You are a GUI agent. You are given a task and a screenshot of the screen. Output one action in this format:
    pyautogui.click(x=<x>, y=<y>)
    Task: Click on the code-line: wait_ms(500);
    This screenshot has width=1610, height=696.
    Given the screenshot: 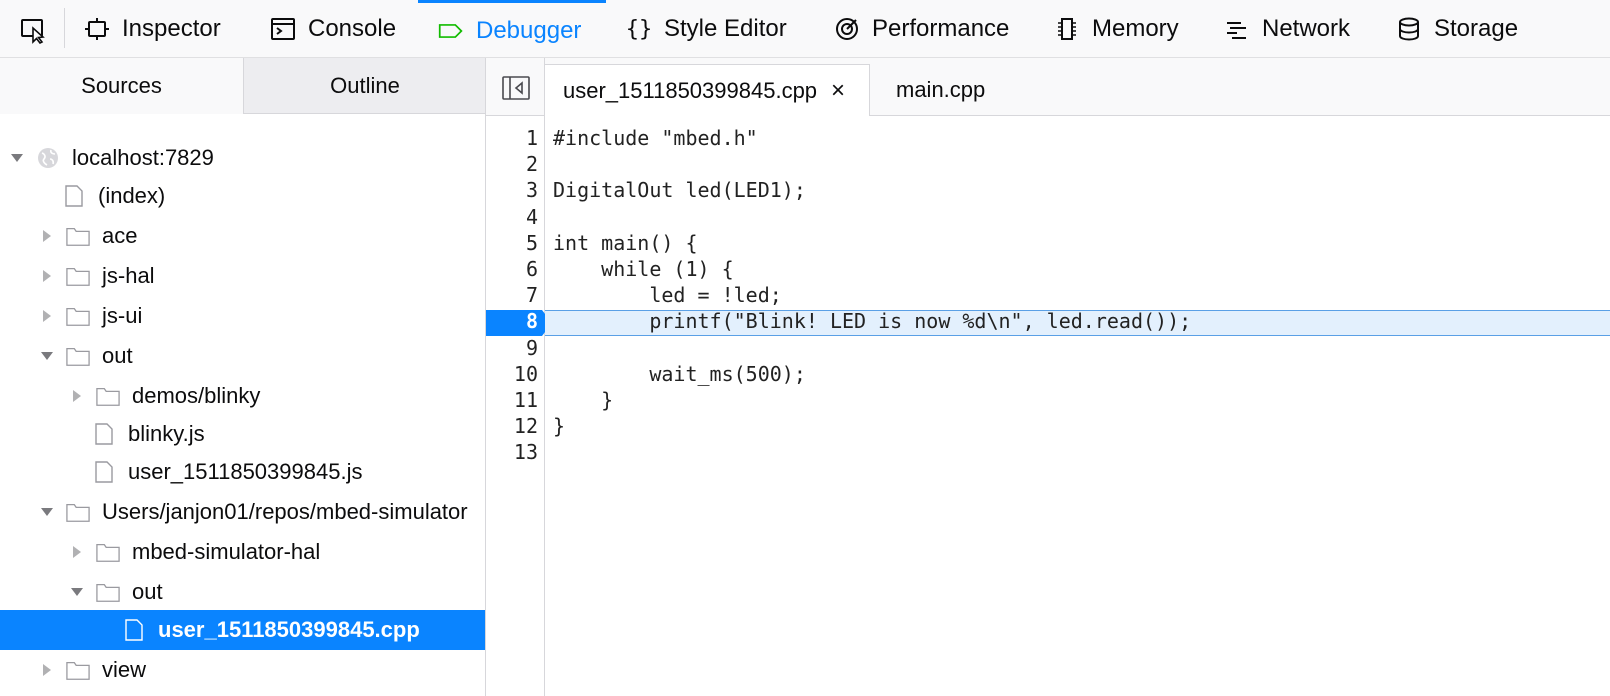 What is the action you would take?
    pyautogui.click(x=679, y=374)
    